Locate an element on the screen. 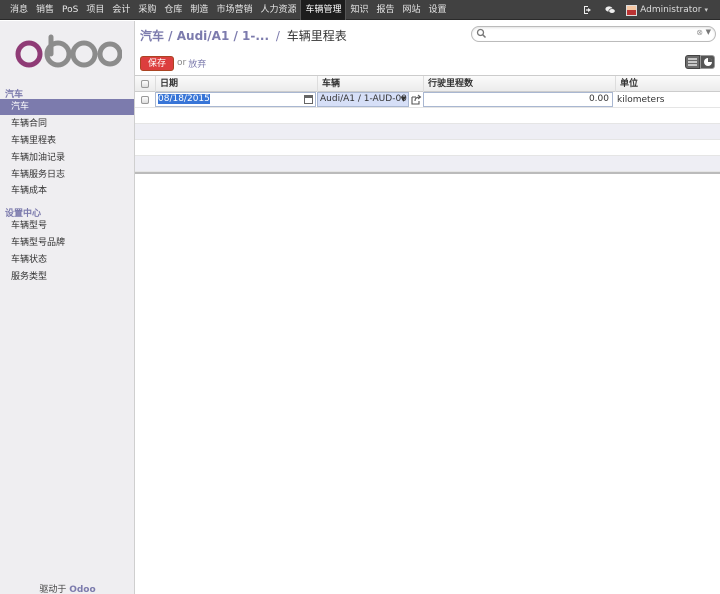 This screenshot has height=594, width=720. chevron-down-icon: ▾ is located at coordinates (706, 10).